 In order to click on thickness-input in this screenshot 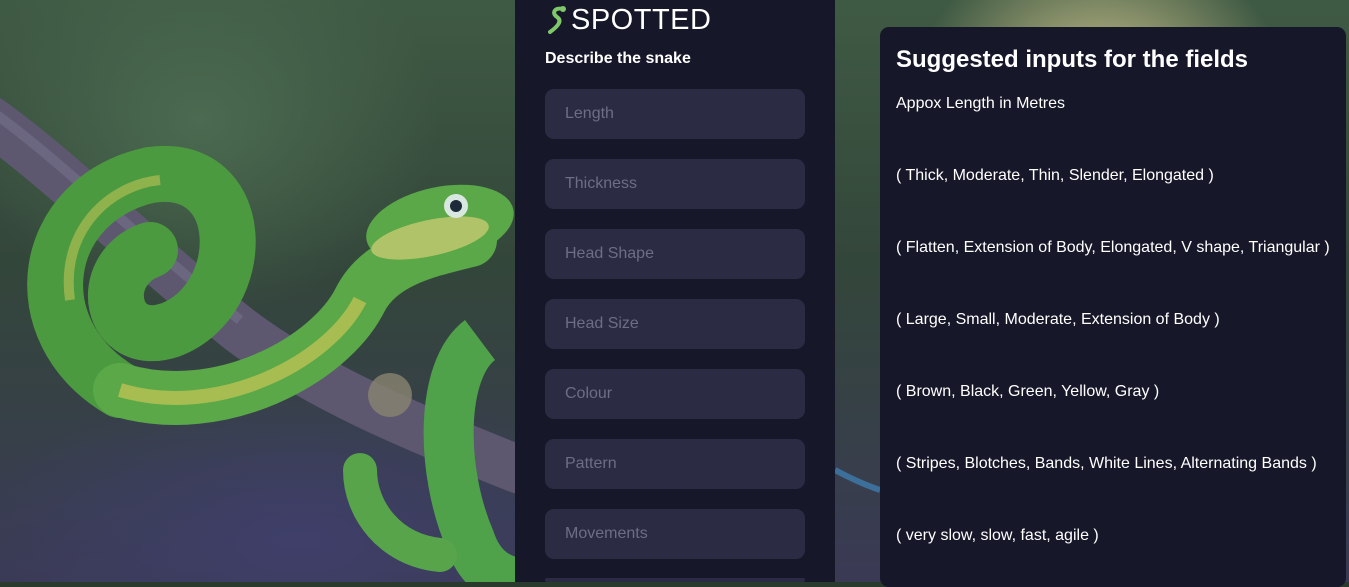, I will do `click(675, 184)`.